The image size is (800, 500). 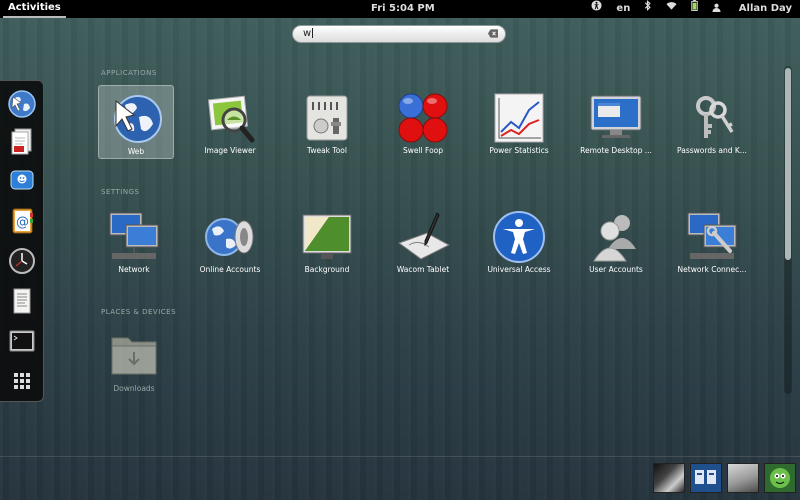 What do you see at coordinates (519, 118) in the screenshot?
I see `power-statistics-icon` at bounding box center [519, 118].